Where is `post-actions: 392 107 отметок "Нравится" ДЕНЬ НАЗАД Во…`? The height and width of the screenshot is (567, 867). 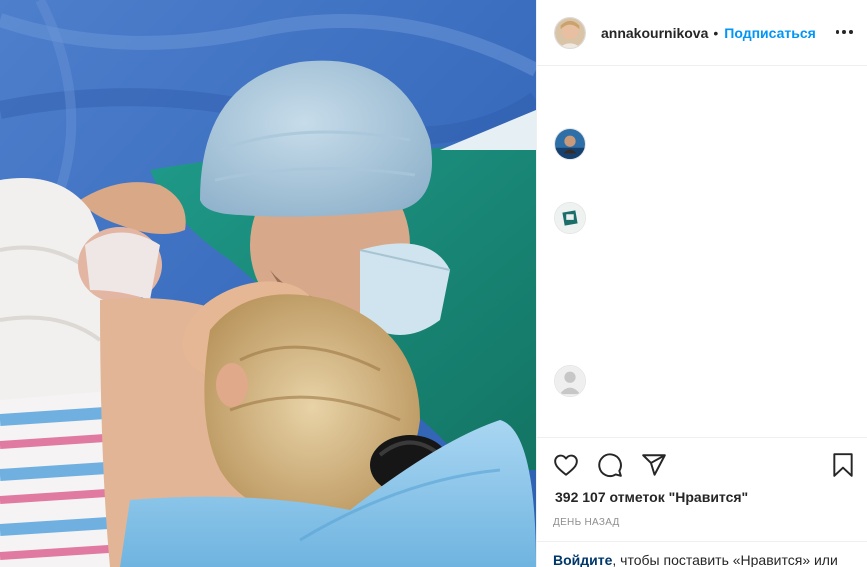
post-actions: 392 107 отметок "Нравится" ДЕНЬ НАЗАД Во… is located at coordinates (702, 502).